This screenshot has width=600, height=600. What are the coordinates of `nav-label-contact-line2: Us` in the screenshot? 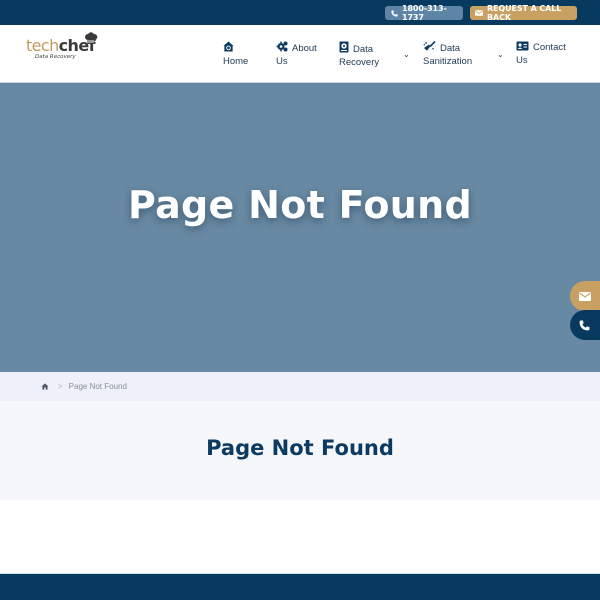 It's located at (522, 60).